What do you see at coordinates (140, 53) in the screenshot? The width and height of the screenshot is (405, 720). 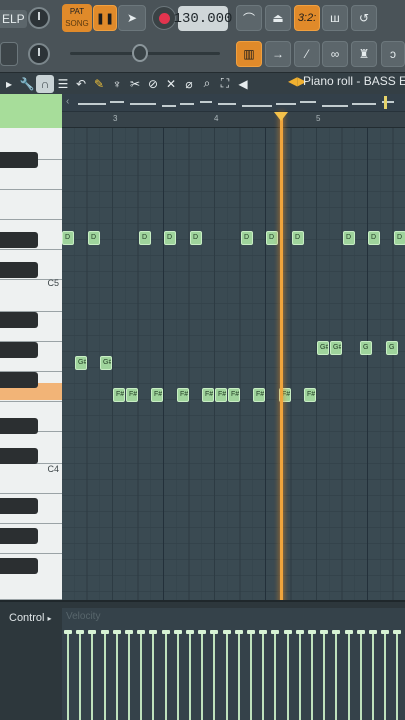 I see `slider-thumb` at bounding box center [140, 53].